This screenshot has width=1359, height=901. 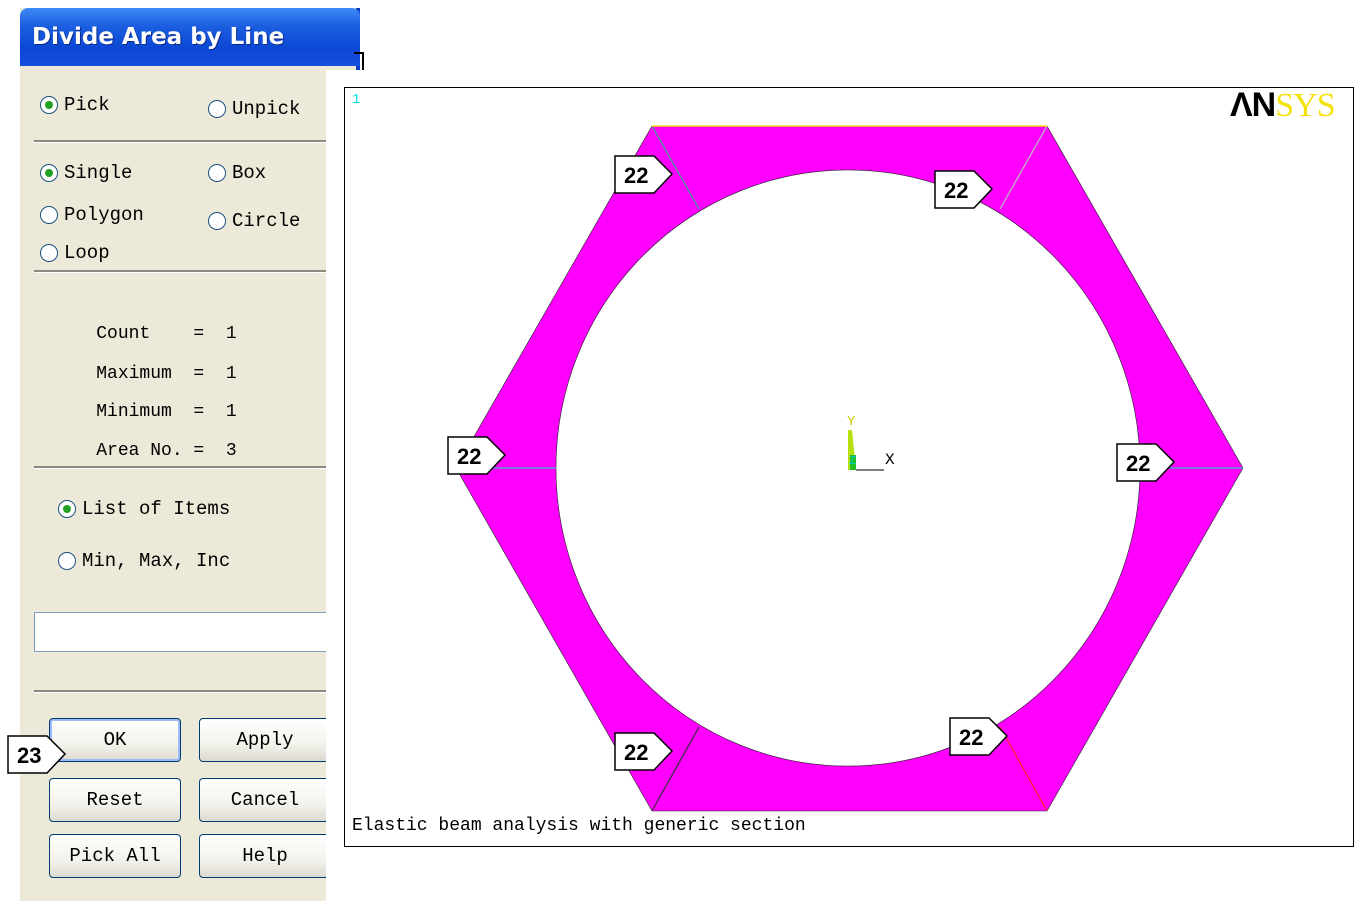 What do you see at coordinates (851, 422) in the screenshot?
I see `triad-y-label: Y` at bounding box center [851, 422].